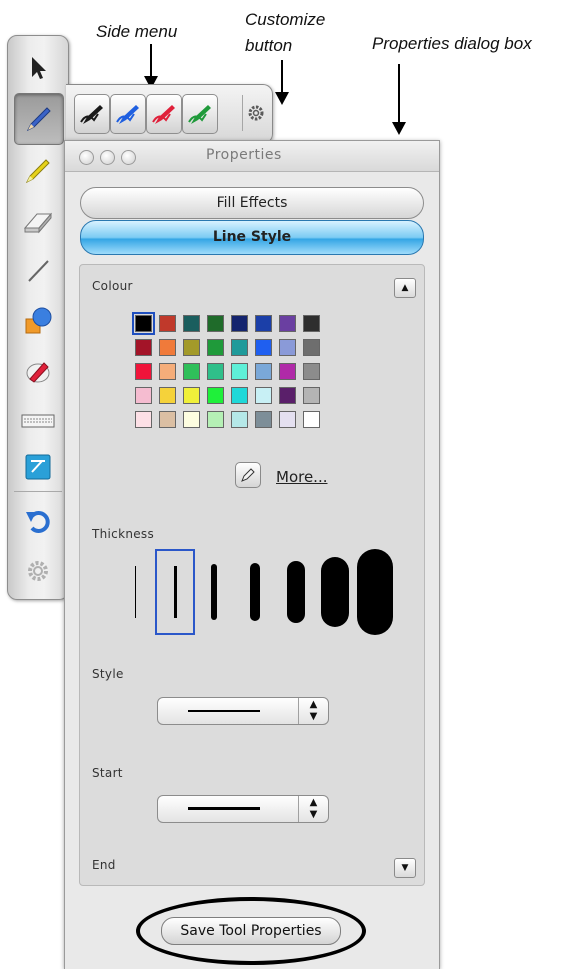 This screenshot has width=574, height=969. I want to click on undo-icon, so click(38, 522).